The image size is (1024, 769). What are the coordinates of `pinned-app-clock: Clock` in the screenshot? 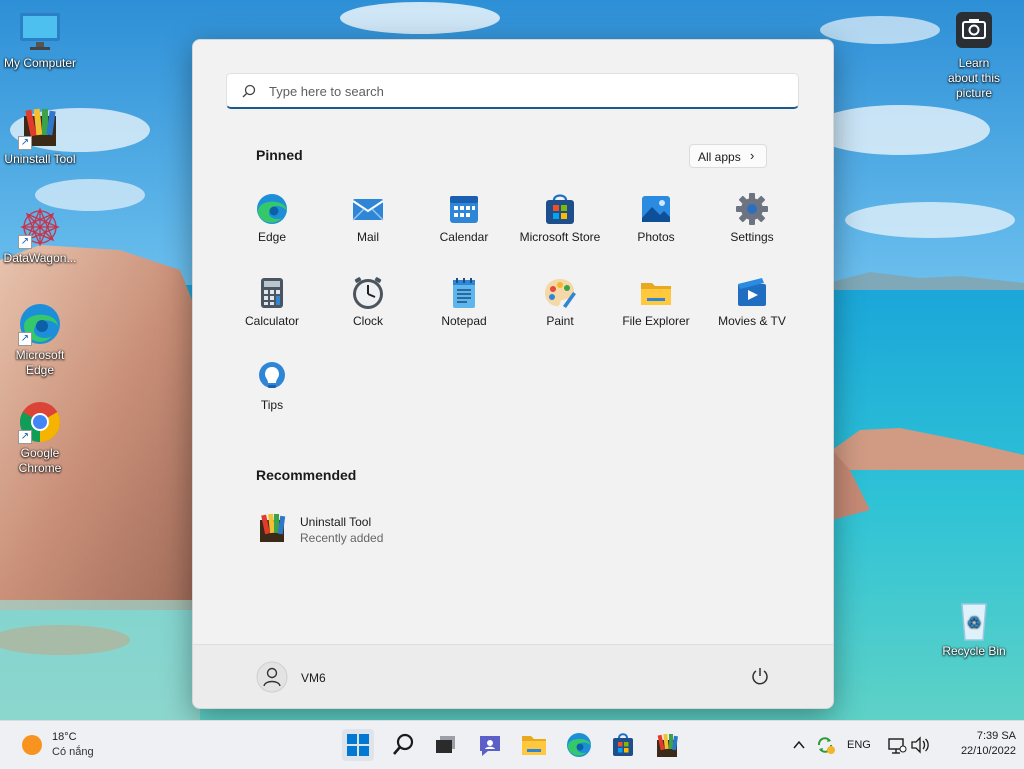 It's located at (368, 304).